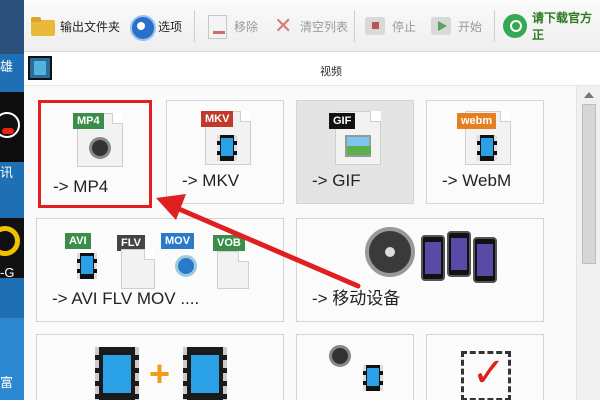 The width and height of the screenshot is (600, 400). Describe the element at coordinates (7, 172) in the screenshot. I see `desktop-label: 讯` at that location.